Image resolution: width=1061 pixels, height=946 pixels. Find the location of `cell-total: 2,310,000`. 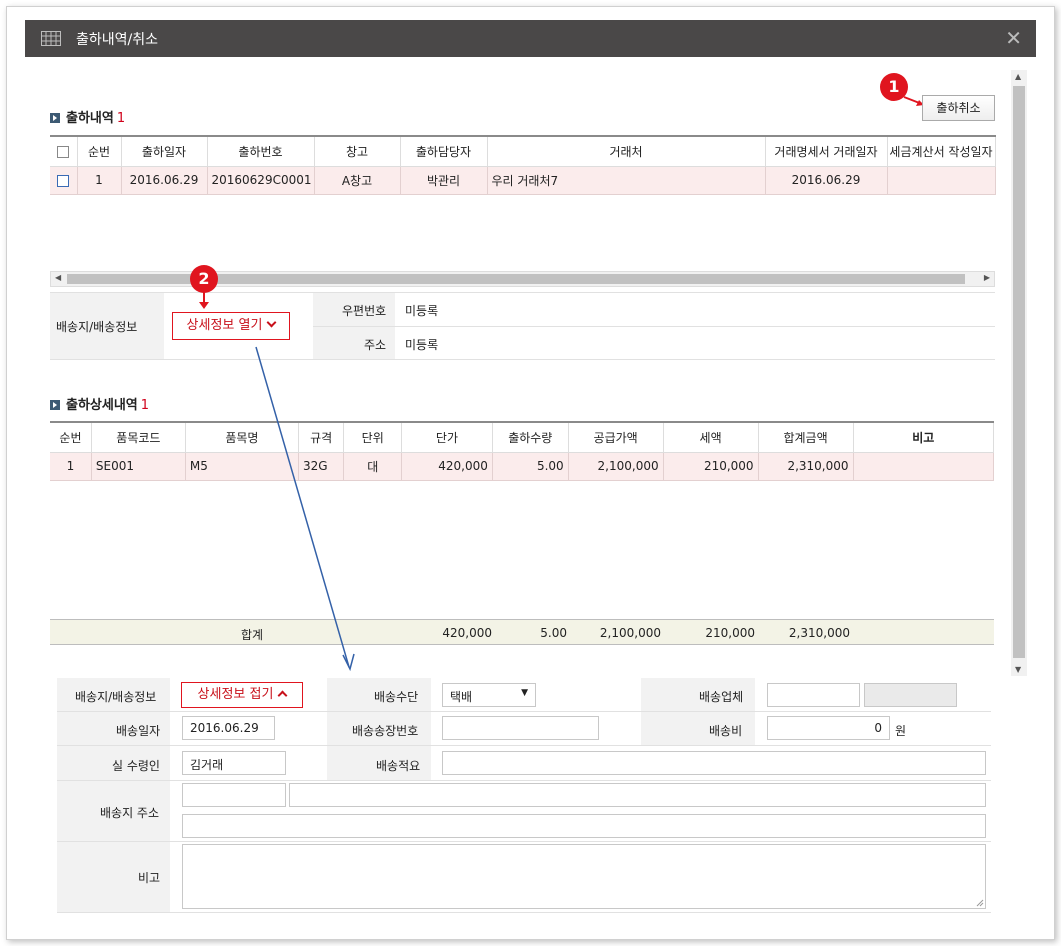

cell-total: 2,310,000 is located at coordinates (806, 466).